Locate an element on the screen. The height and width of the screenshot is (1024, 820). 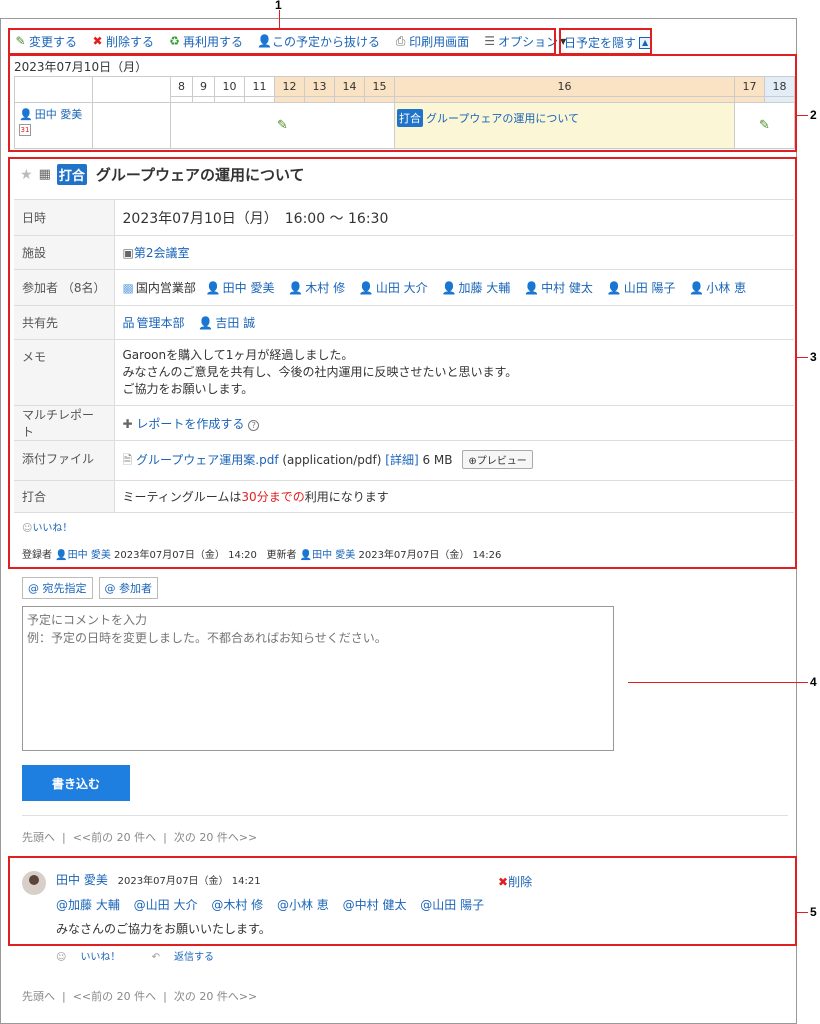
preview-button: ⊕プレビュー is located at coordinates (497, 459).